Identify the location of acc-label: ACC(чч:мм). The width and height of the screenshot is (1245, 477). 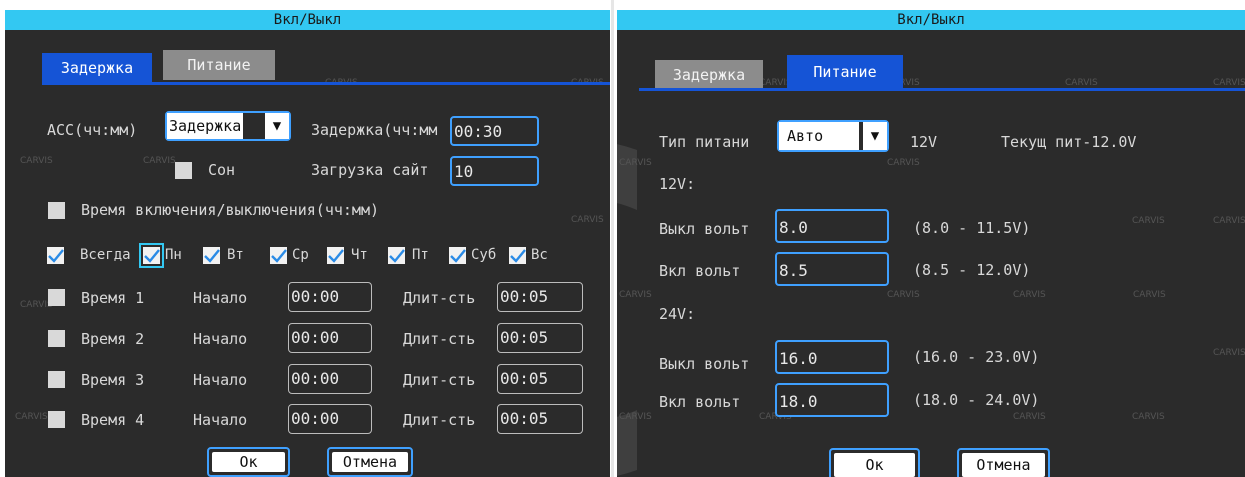
(92, 130).